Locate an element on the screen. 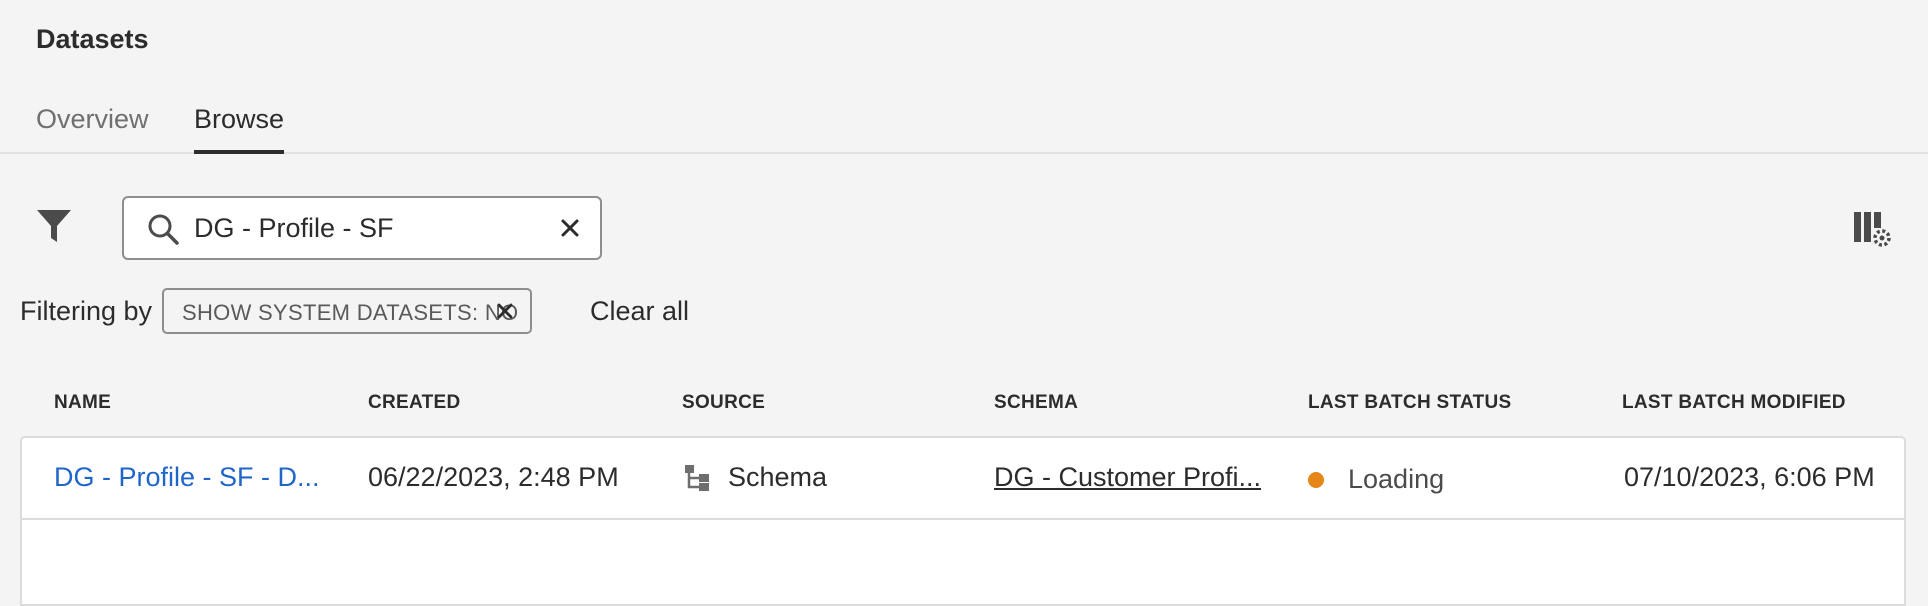 This screenshot has width=1928, height=606. column-header-created: CREATED is located at coordinates (414, 403).